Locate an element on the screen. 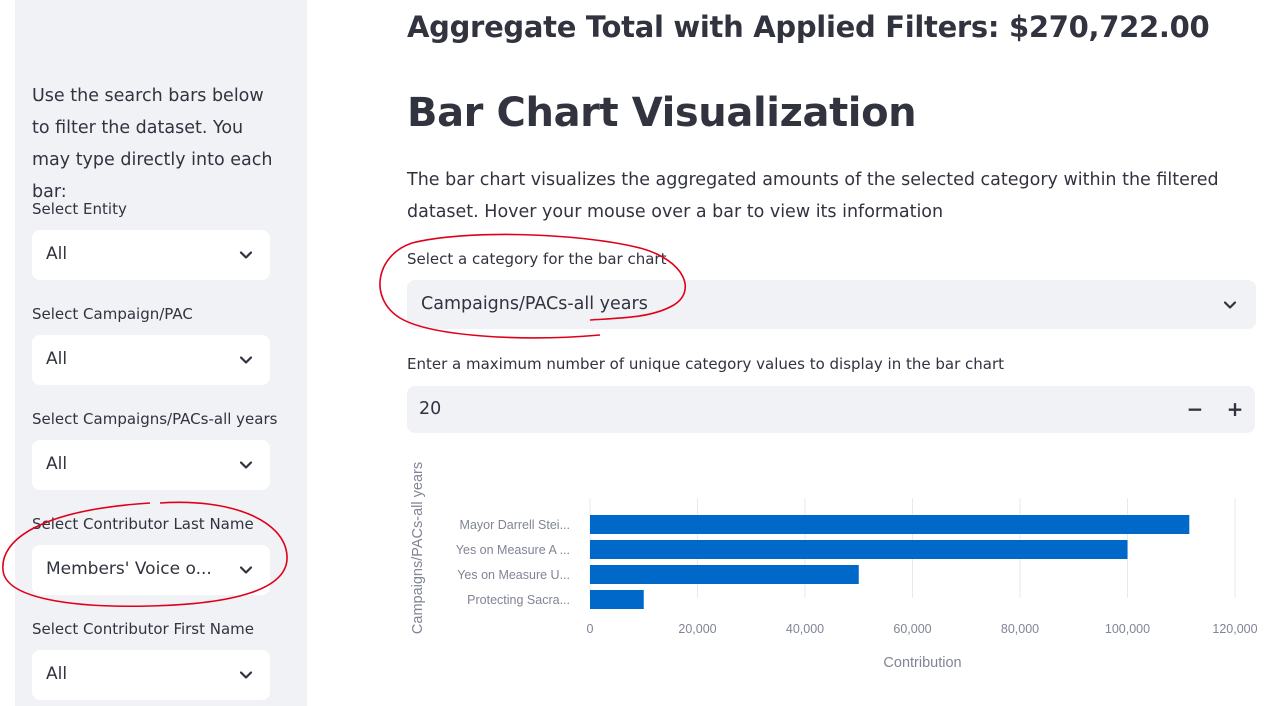 The height and width of the screenshot is (706, 1274). campaign-pac-select: All is located at coordinates (151, 360).